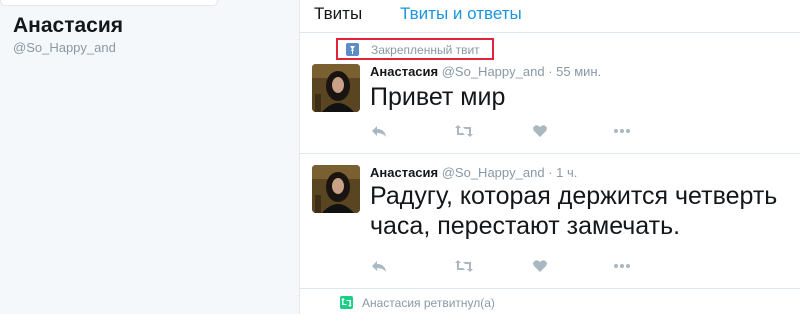  What do you see at coordinates (550, 16) in the screenshot?
I see `profile-tabs: Твиты Твиты и ответы` at bounding box center [550, 16].